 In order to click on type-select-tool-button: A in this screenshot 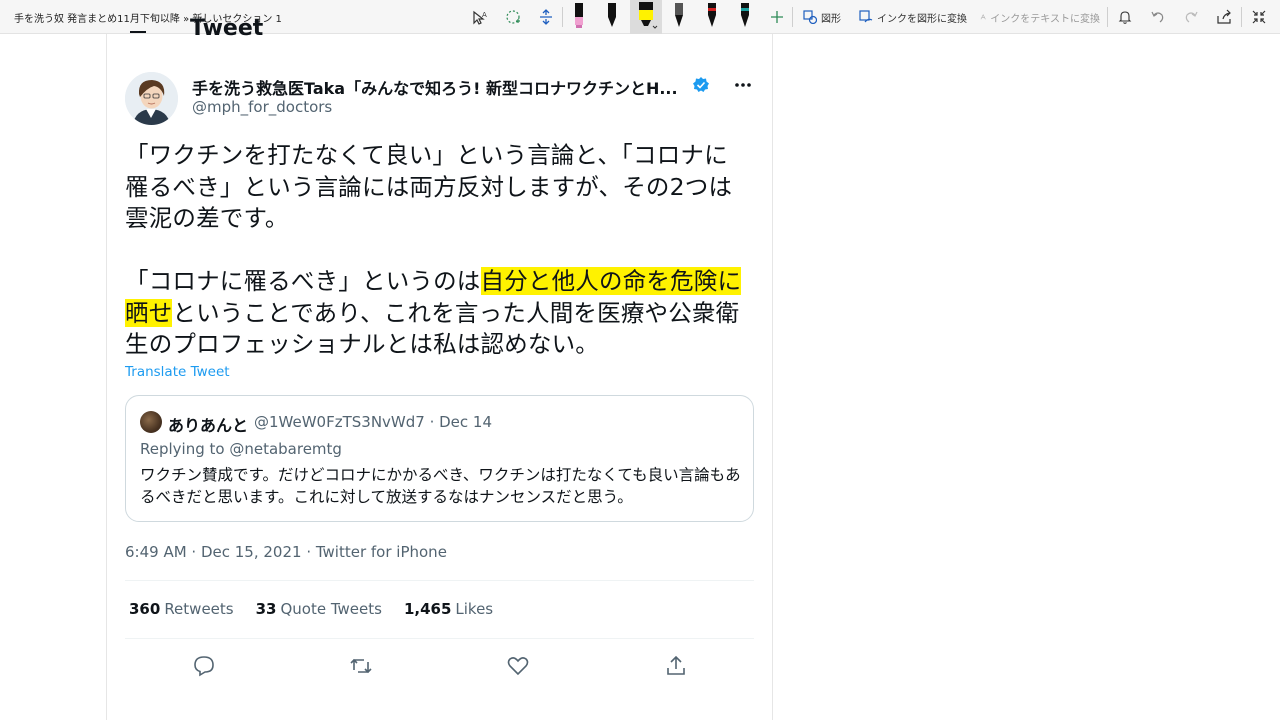, I will do `click(480, 17)`.